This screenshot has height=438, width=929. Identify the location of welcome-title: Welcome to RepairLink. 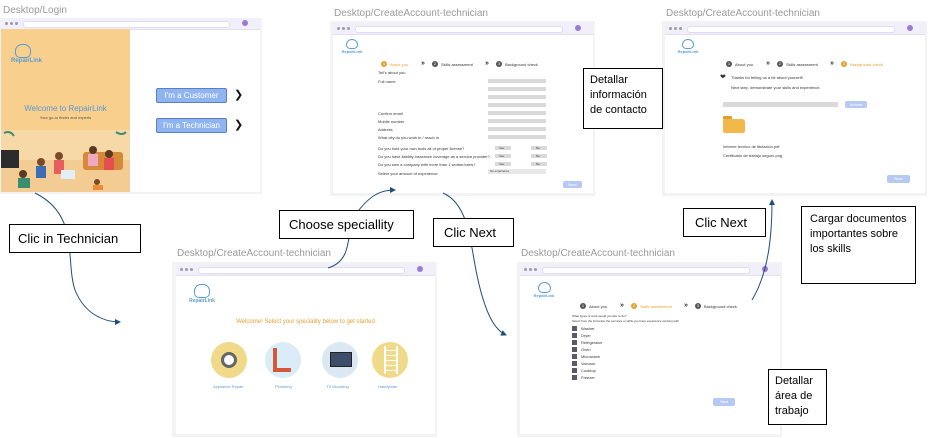
(65, 108).